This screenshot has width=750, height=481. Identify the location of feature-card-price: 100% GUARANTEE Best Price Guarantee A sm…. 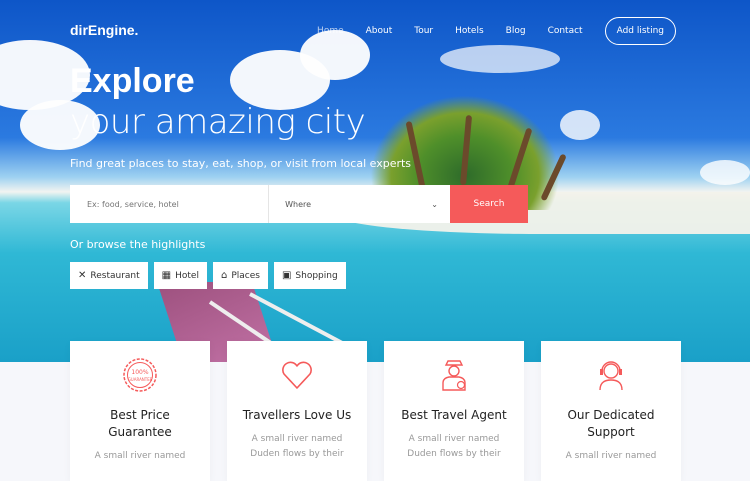
(140, 411).